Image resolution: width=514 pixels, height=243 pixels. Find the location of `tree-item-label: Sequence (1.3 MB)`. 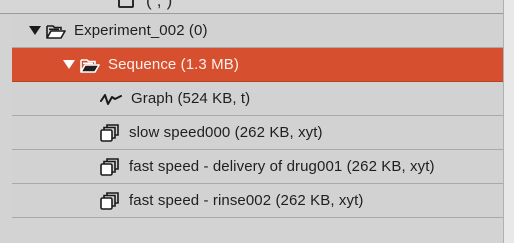

tree-item-label: Sequence (1.3 MB) is located at coordinates (173, 64).